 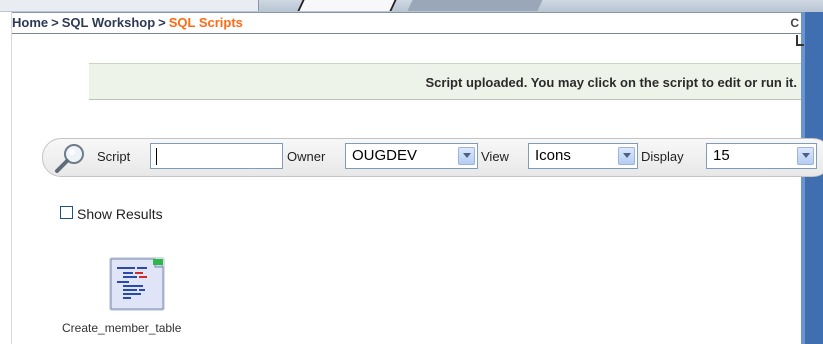 I want to click on breadcrumb-sql-workshop: SQL Workshop, so click(x=108, y=22).